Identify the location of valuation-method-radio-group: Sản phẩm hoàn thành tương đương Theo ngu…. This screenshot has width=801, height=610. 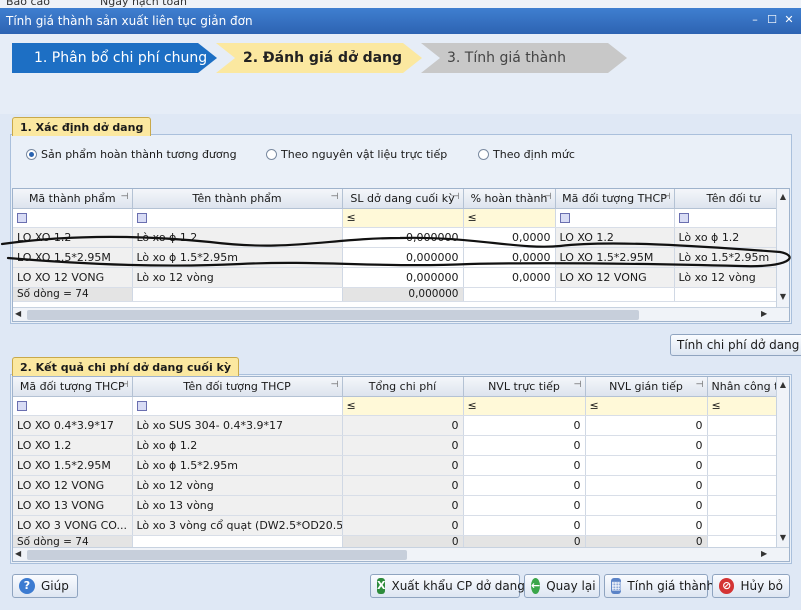
(386, 156).